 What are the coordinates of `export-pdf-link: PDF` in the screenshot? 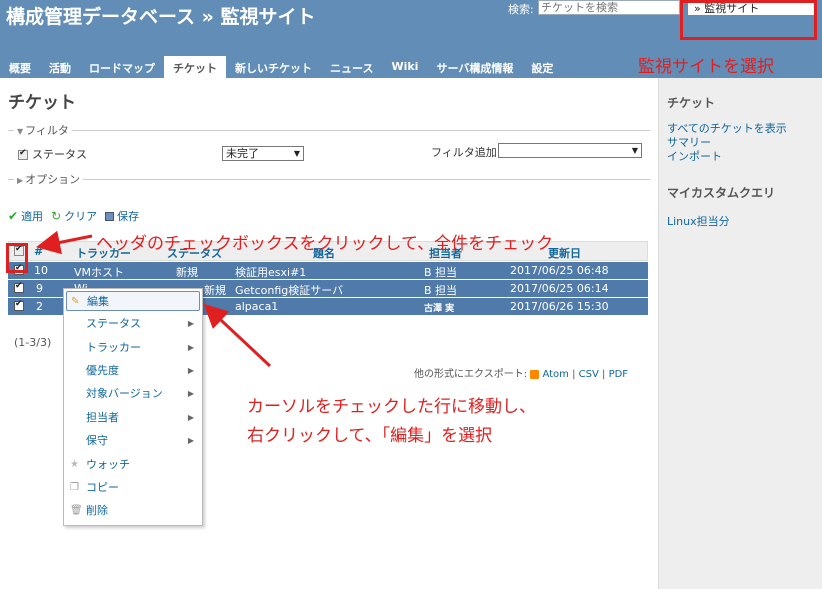 It's located at (618, 374).